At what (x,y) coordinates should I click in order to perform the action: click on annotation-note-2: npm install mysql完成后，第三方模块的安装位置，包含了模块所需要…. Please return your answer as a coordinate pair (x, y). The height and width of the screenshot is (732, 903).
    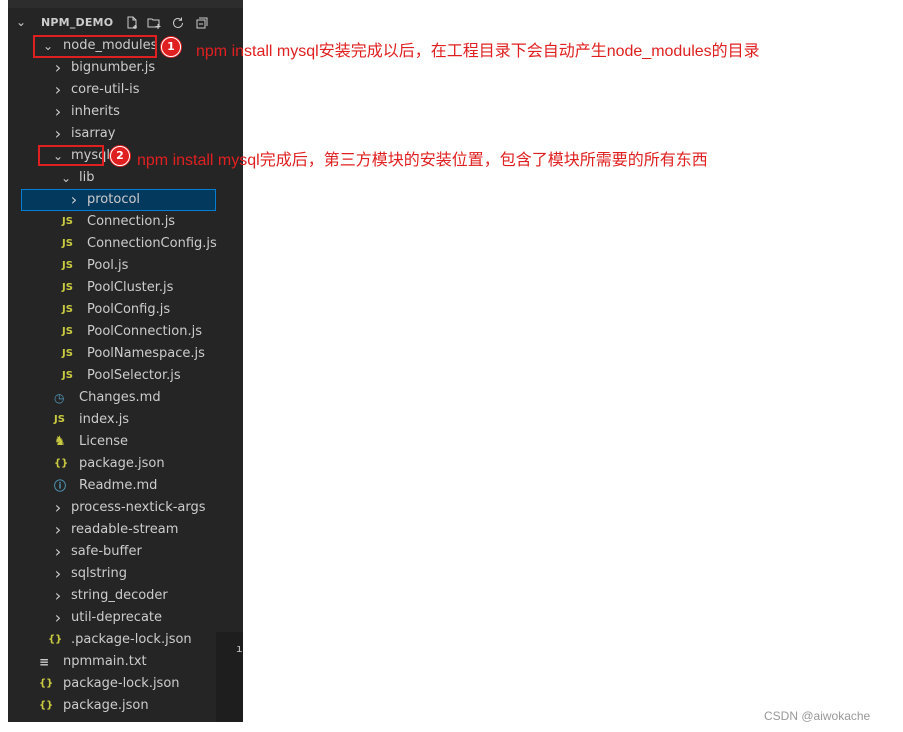
    Looking at the image, I should click on (422, 160).